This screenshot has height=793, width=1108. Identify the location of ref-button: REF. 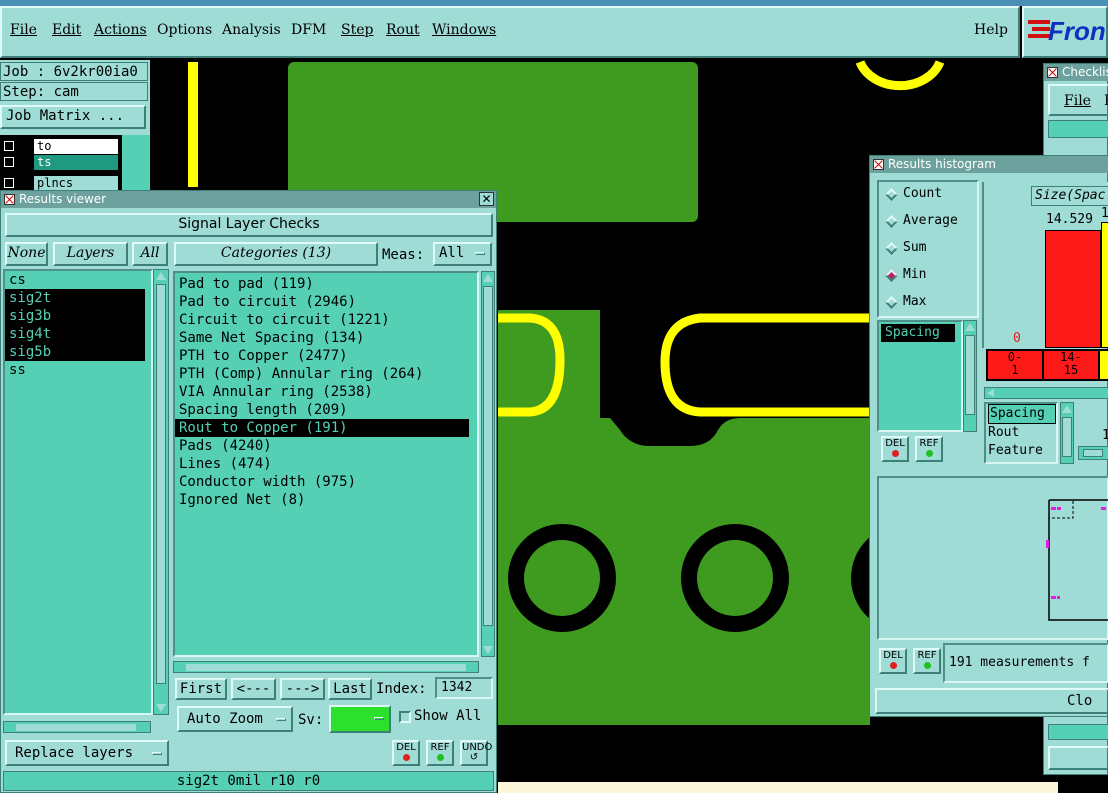
(440, 753).